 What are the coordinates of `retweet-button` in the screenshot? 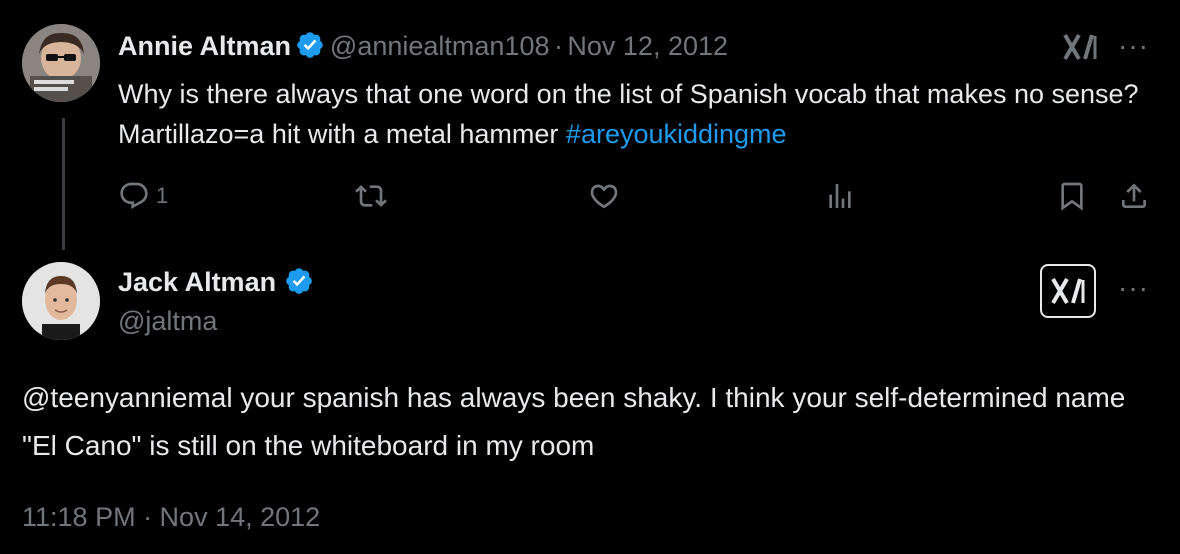 It's located at (371, 196).